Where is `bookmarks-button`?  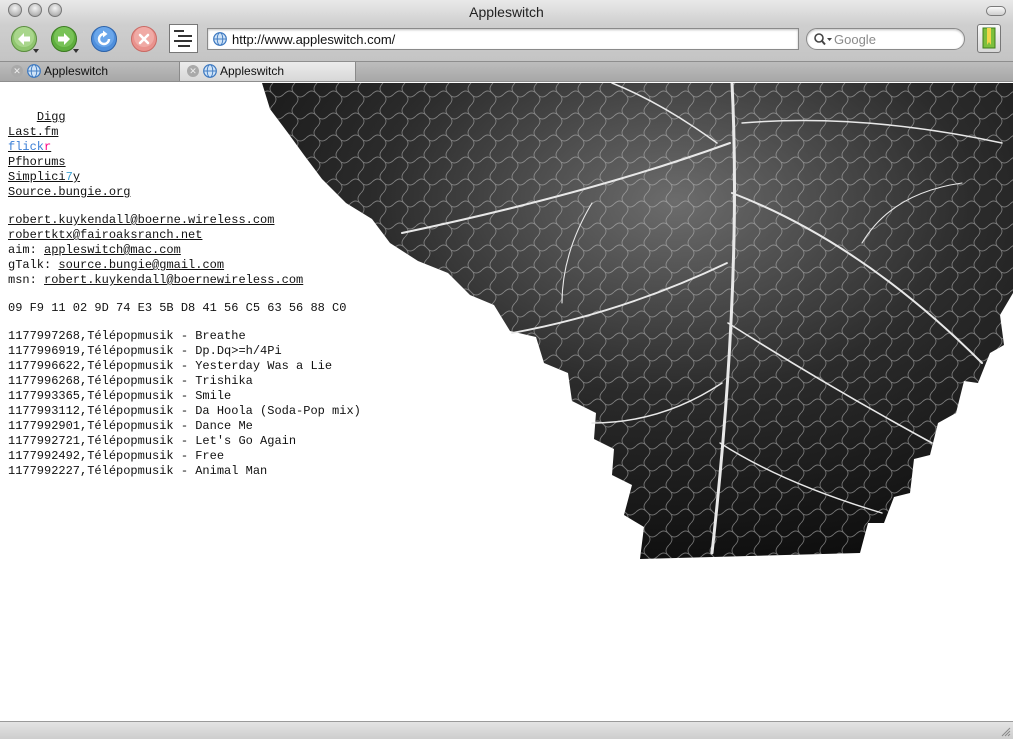
bookmarks-button is located at coordinates (989, 38).